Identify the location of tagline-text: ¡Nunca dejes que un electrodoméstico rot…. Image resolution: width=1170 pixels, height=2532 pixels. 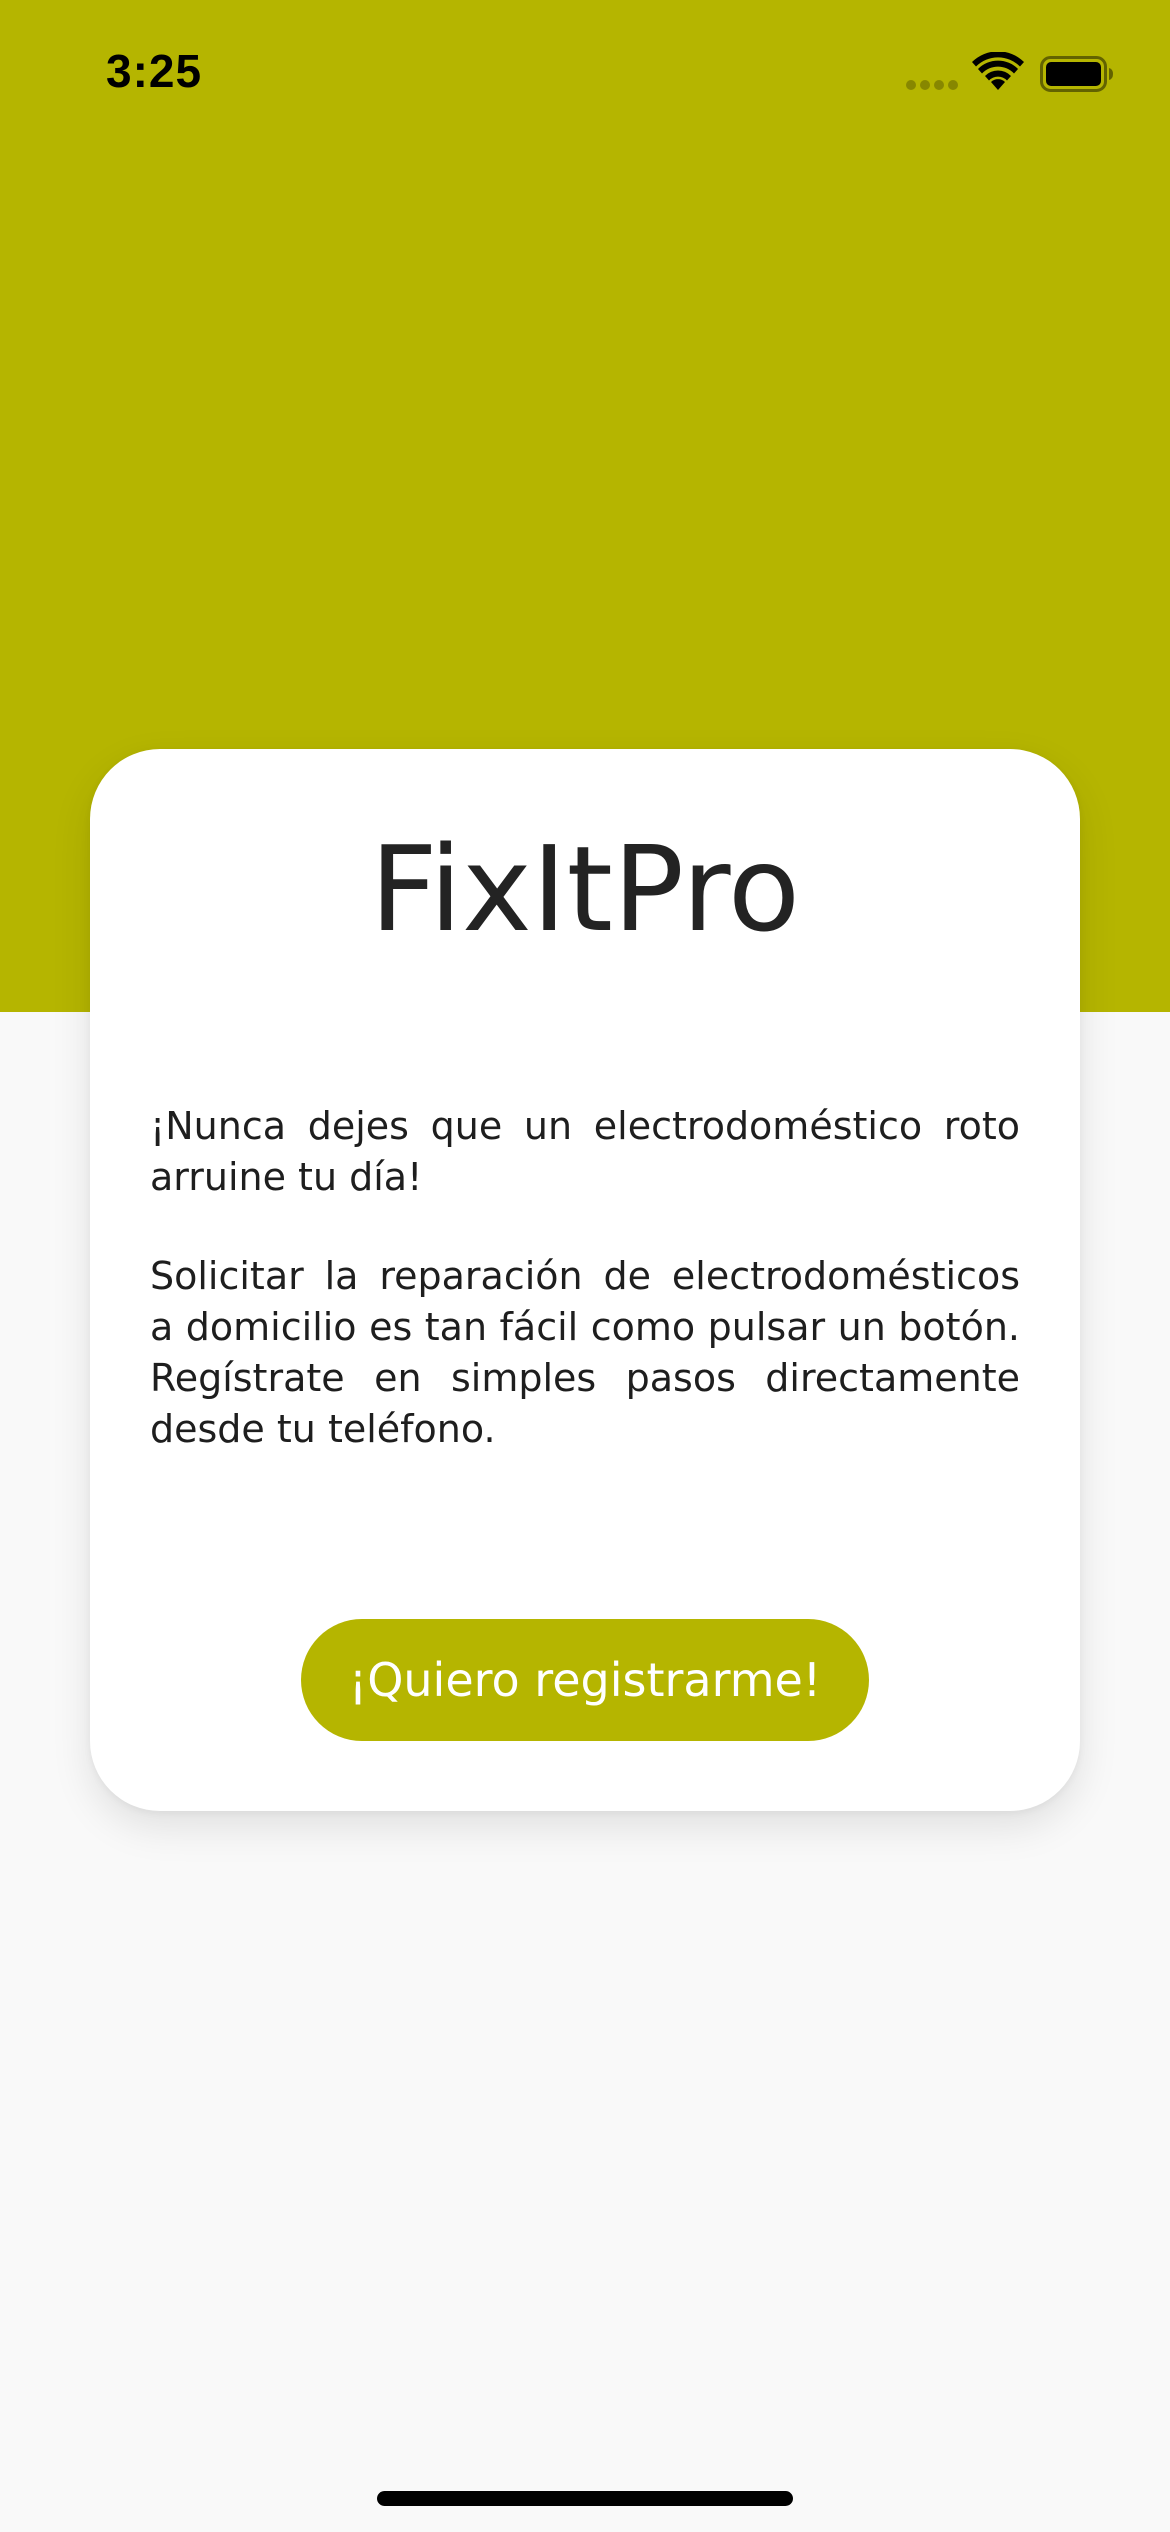
(585, 1151).